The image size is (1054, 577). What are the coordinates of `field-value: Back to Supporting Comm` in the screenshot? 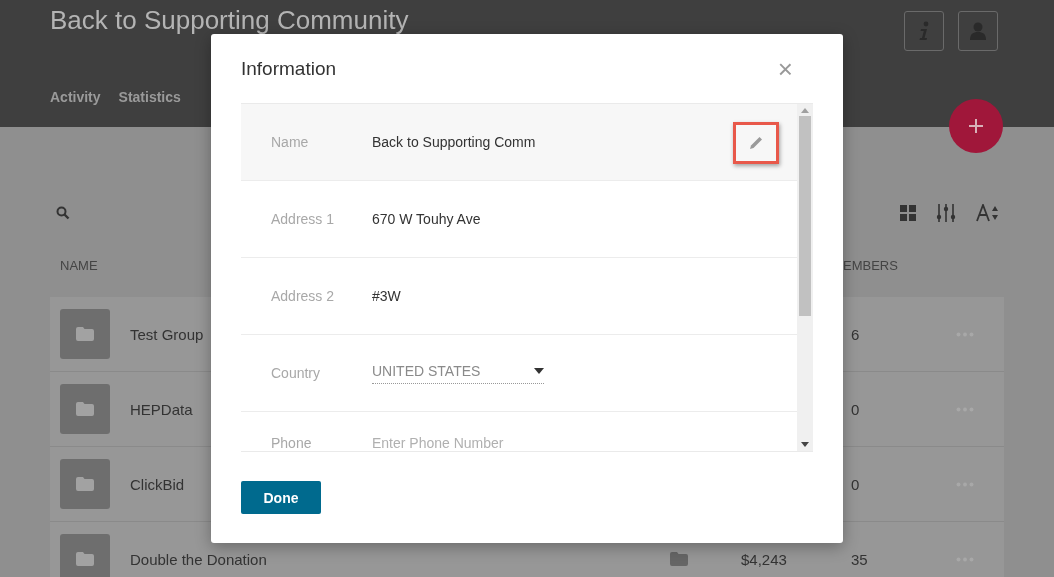 It's located at (454, 142).